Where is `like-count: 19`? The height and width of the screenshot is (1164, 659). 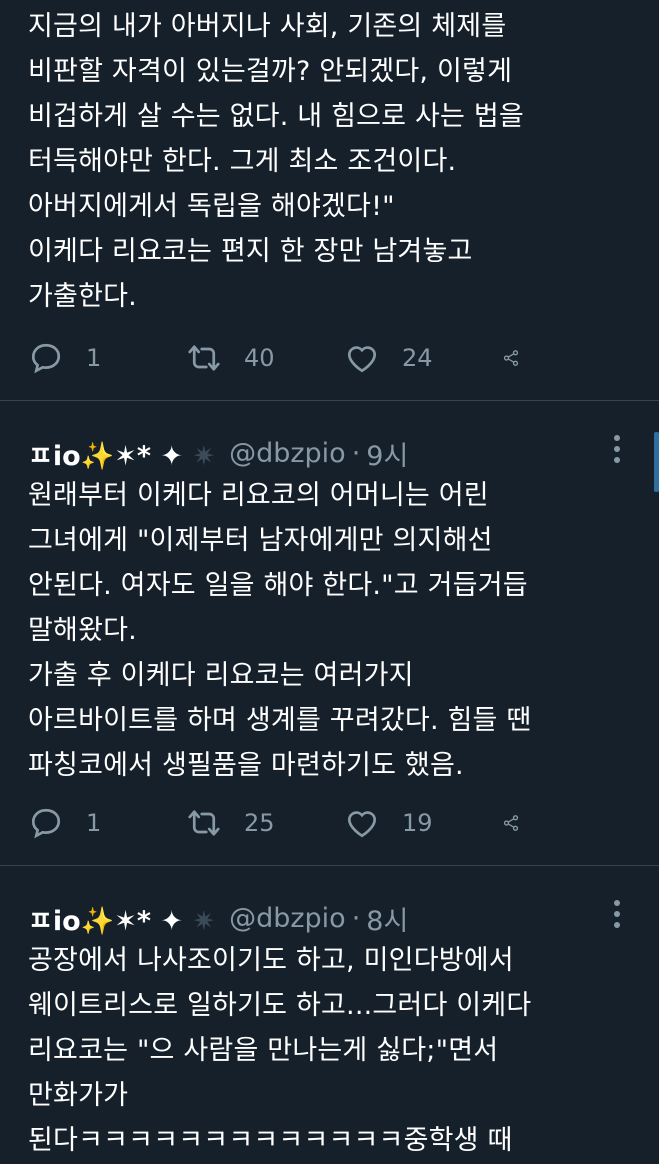 like-count: 19 is located at coordinates (417, 823).